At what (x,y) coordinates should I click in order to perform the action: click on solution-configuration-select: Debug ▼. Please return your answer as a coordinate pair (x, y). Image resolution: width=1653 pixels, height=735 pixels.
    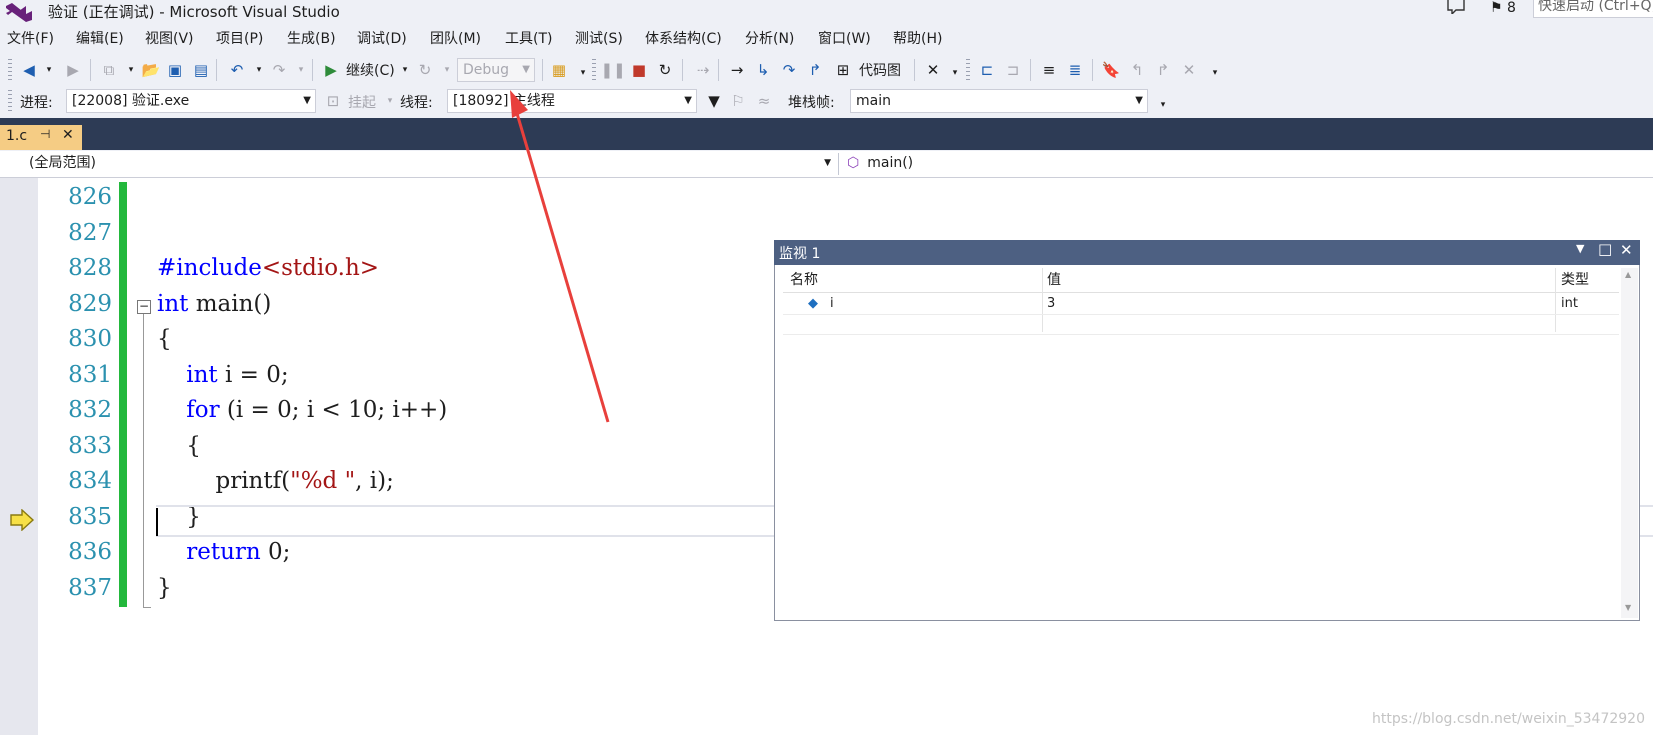
    Looking at the image, I should click on (496, 70).